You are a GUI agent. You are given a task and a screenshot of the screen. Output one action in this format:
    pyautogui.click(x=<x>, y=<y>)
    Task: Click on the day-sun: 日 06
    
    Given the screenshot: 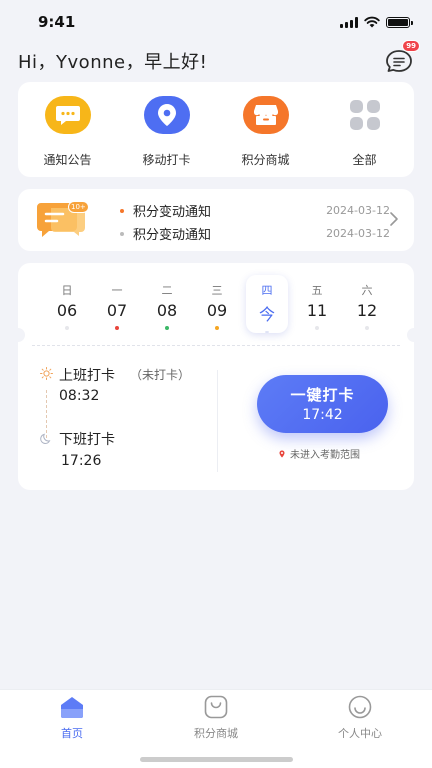 What is the action you would take?
    pyautogui.click(x=67, y=304)
    